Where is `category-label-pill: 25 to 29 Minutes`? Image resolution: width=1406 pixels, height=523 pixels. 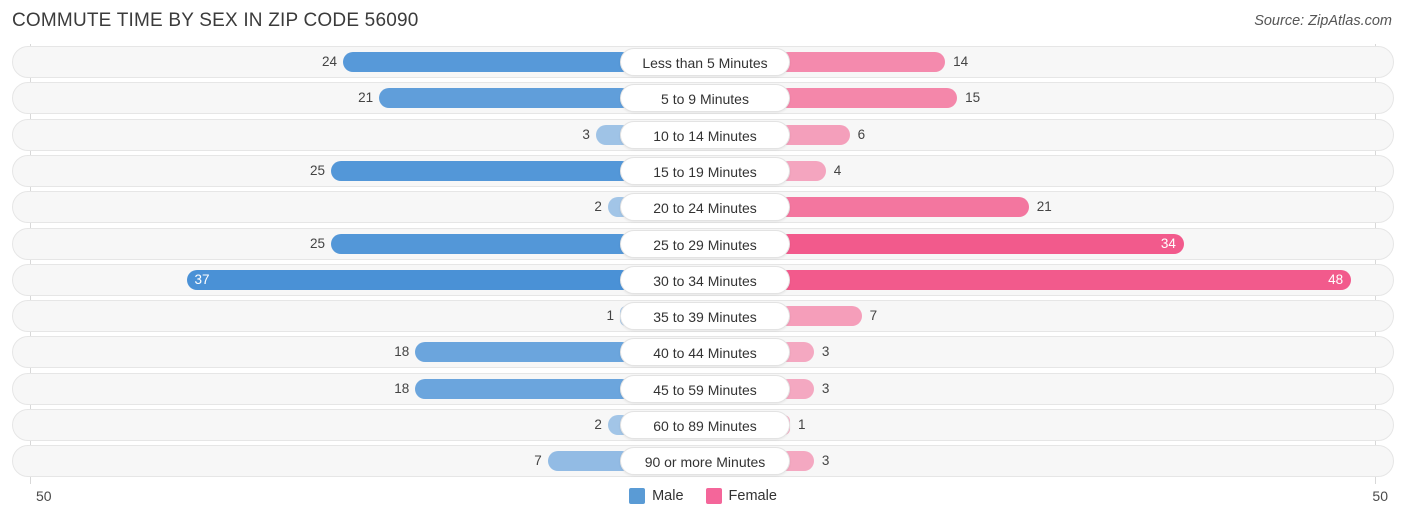 category-label-pill: 25 to 29 Minutes is located at coordinates (705, 243).